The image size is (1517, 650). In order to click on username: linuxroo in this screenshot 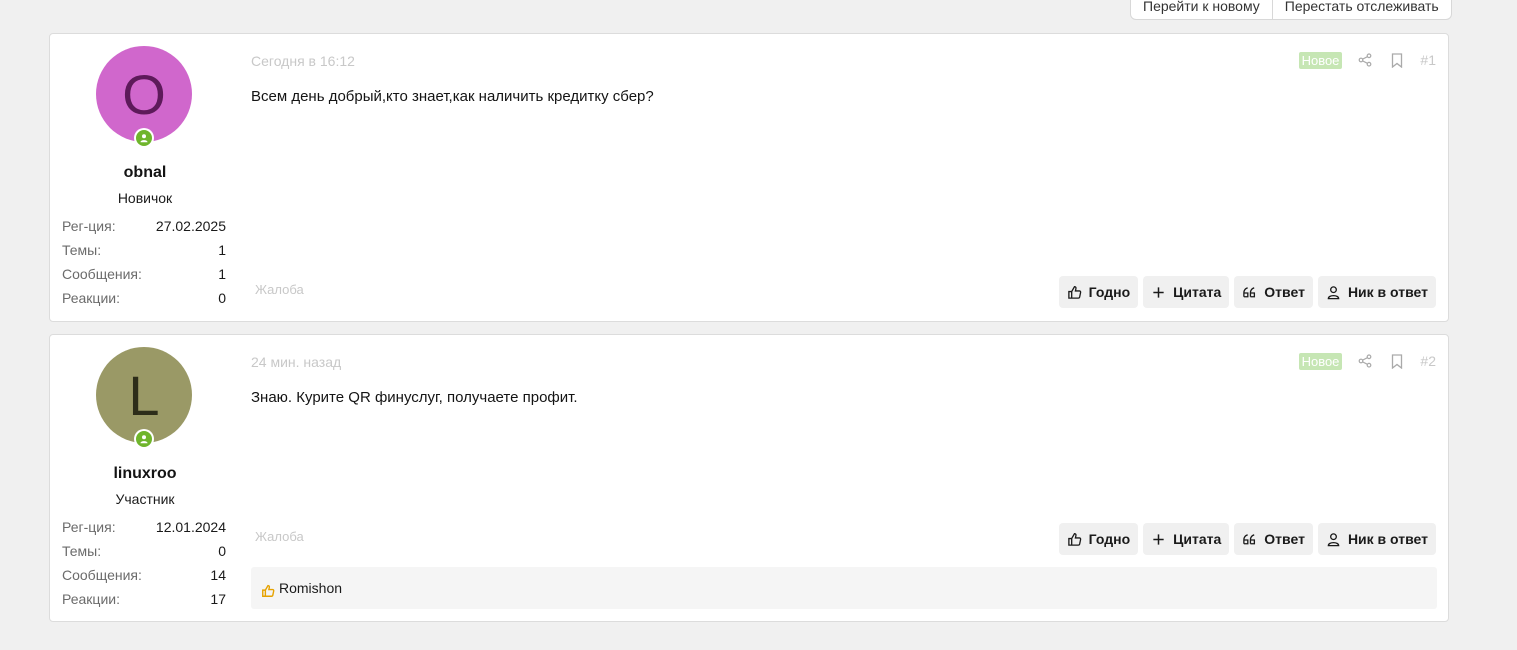, I will do `click(145, 474)`.